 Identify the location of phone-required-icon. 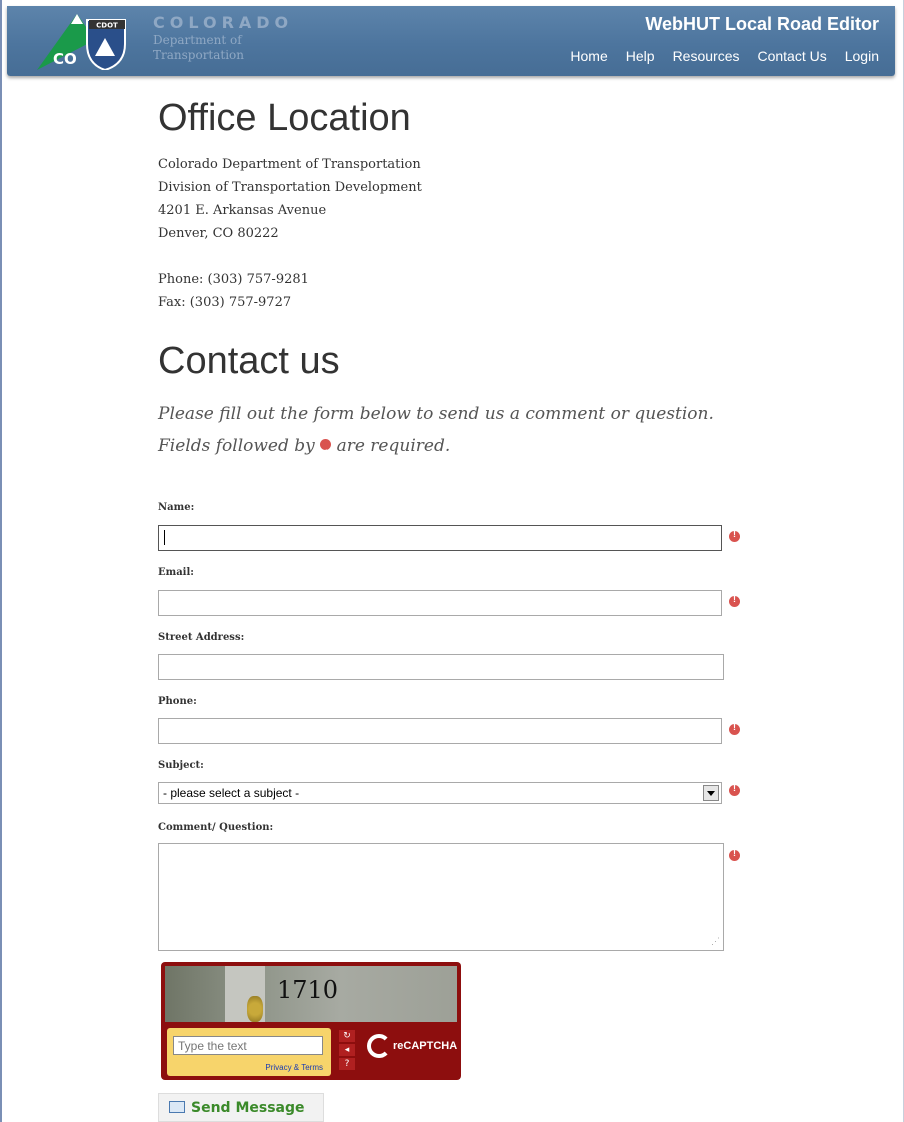
(734, 728).